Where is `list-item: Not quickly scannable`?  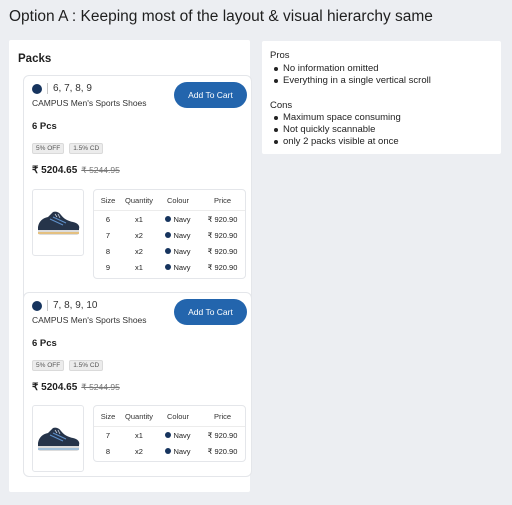 list-item: Not quickly scannable is located at coordinates (337, 130).